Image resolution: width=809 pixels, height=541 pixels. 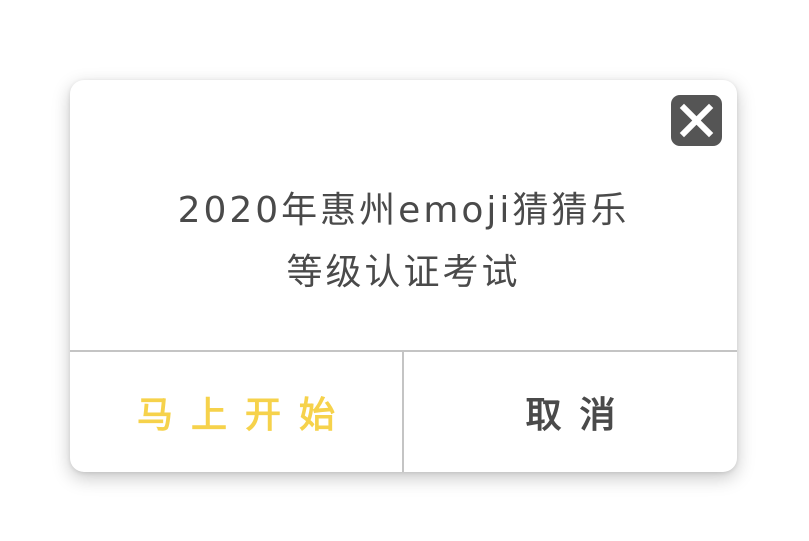 I want to click on message-subtitle: 等级认证考试, so click(x=403, y=272).